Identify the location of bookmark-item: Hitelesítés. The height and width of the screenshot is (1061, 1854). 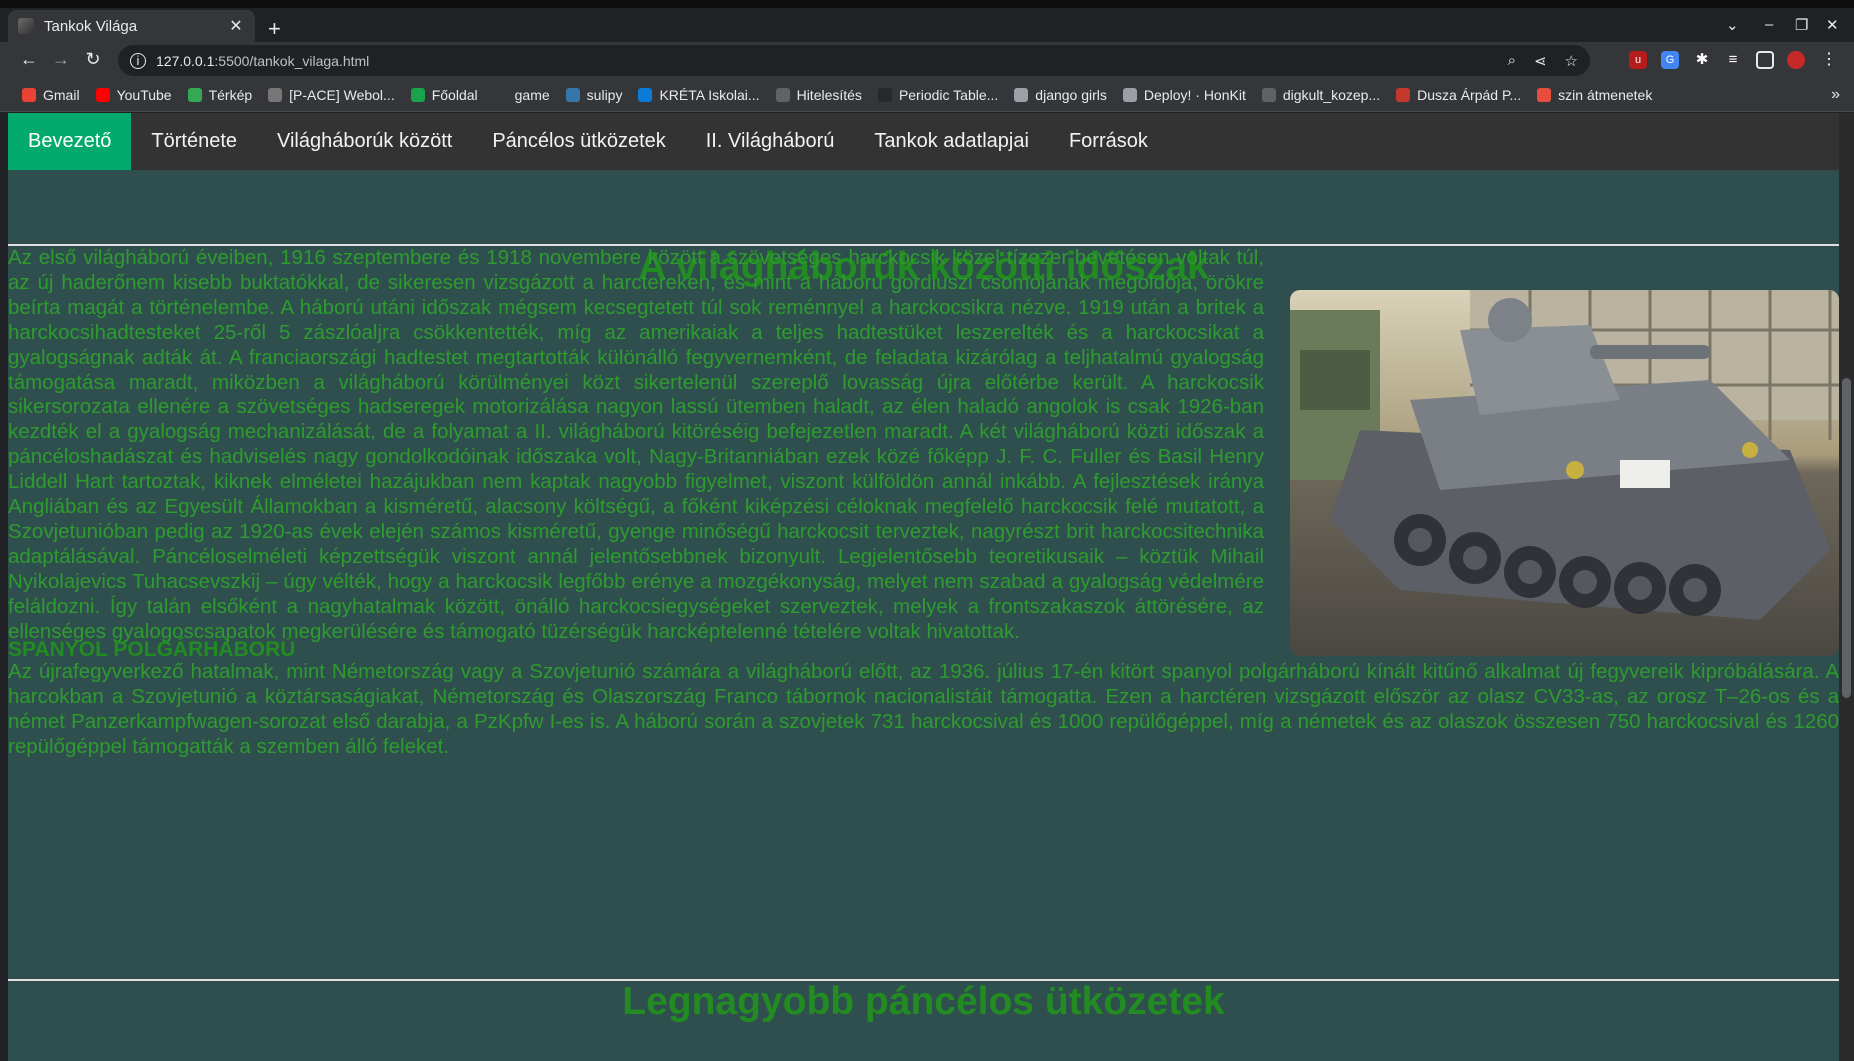
(818, 95).